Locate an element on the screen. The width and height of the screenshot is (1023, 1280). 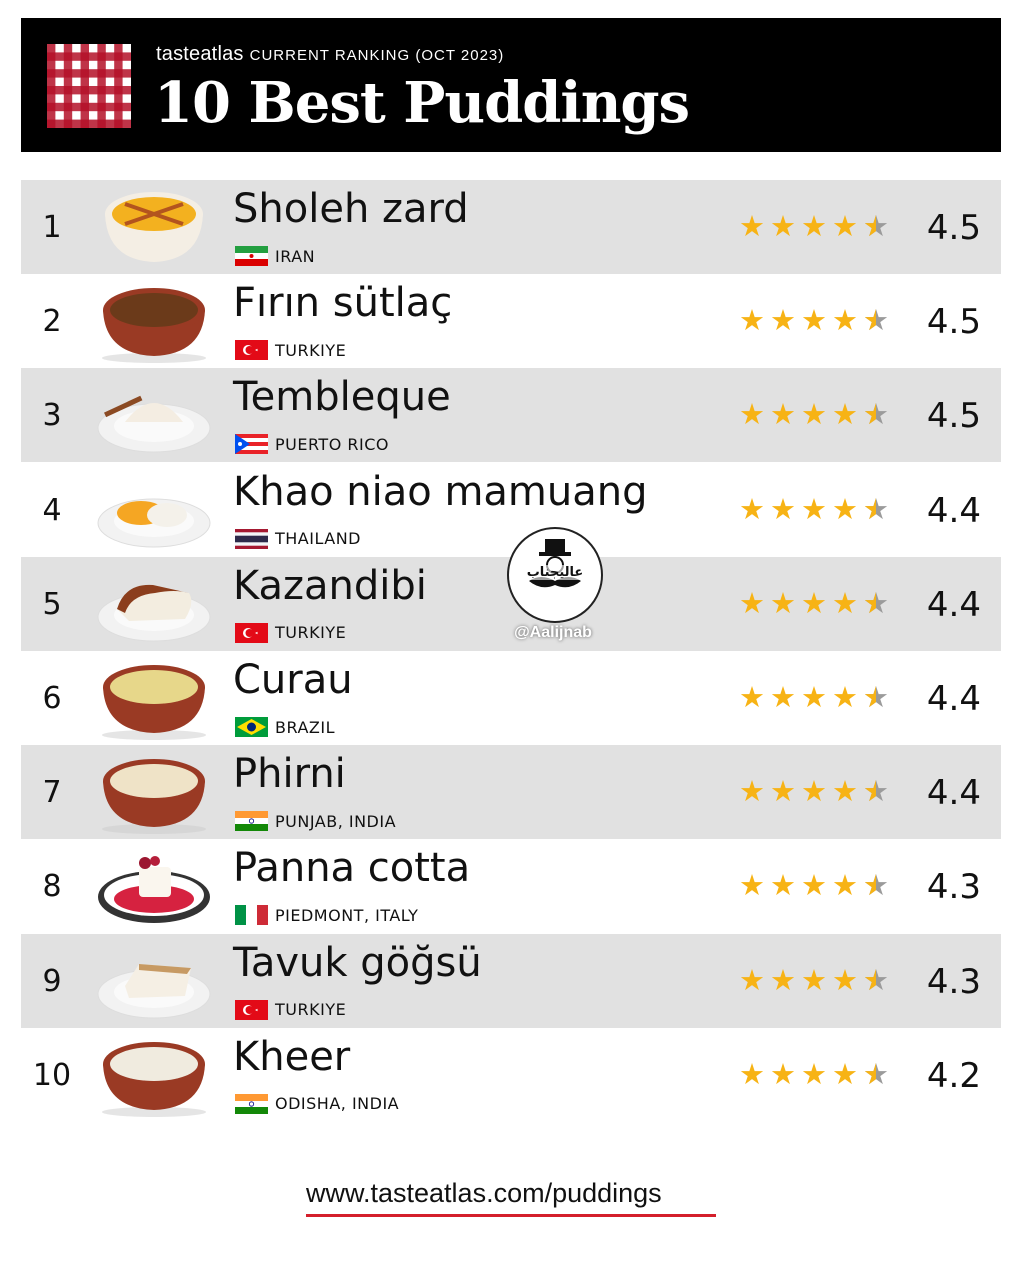
country-label: IRAN is located at coordinates (275, 256).